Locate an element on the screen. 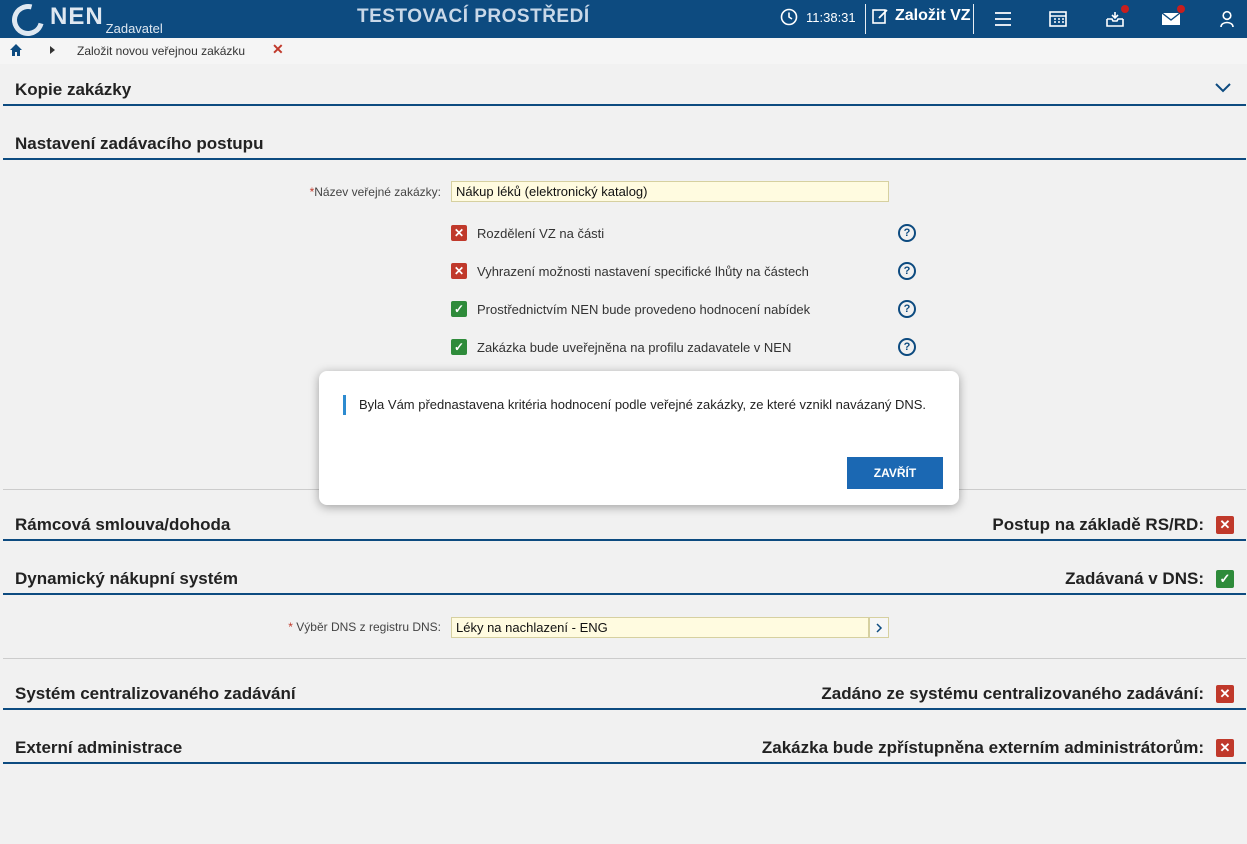 The height and width of the screenshot is (844, 1247). section-nastaveni: Nastavení zadávacího postupu is located at coordinates (624, 144).